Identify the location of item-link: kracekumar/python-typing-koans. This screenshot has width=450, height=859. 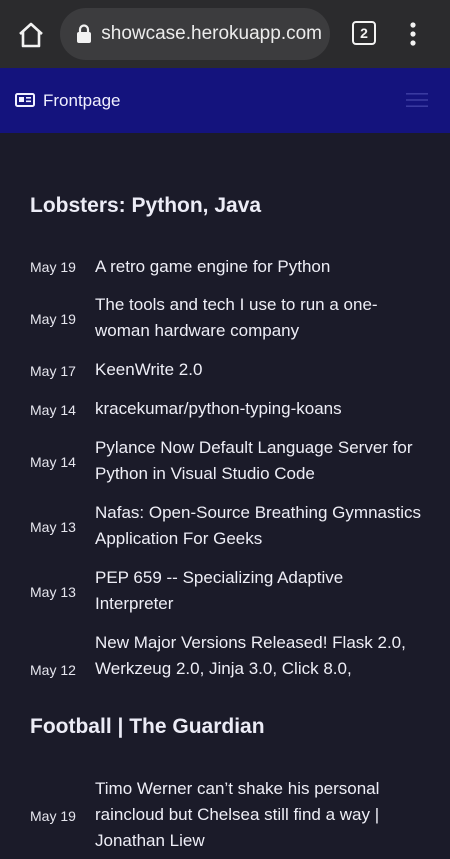
(260, 409).